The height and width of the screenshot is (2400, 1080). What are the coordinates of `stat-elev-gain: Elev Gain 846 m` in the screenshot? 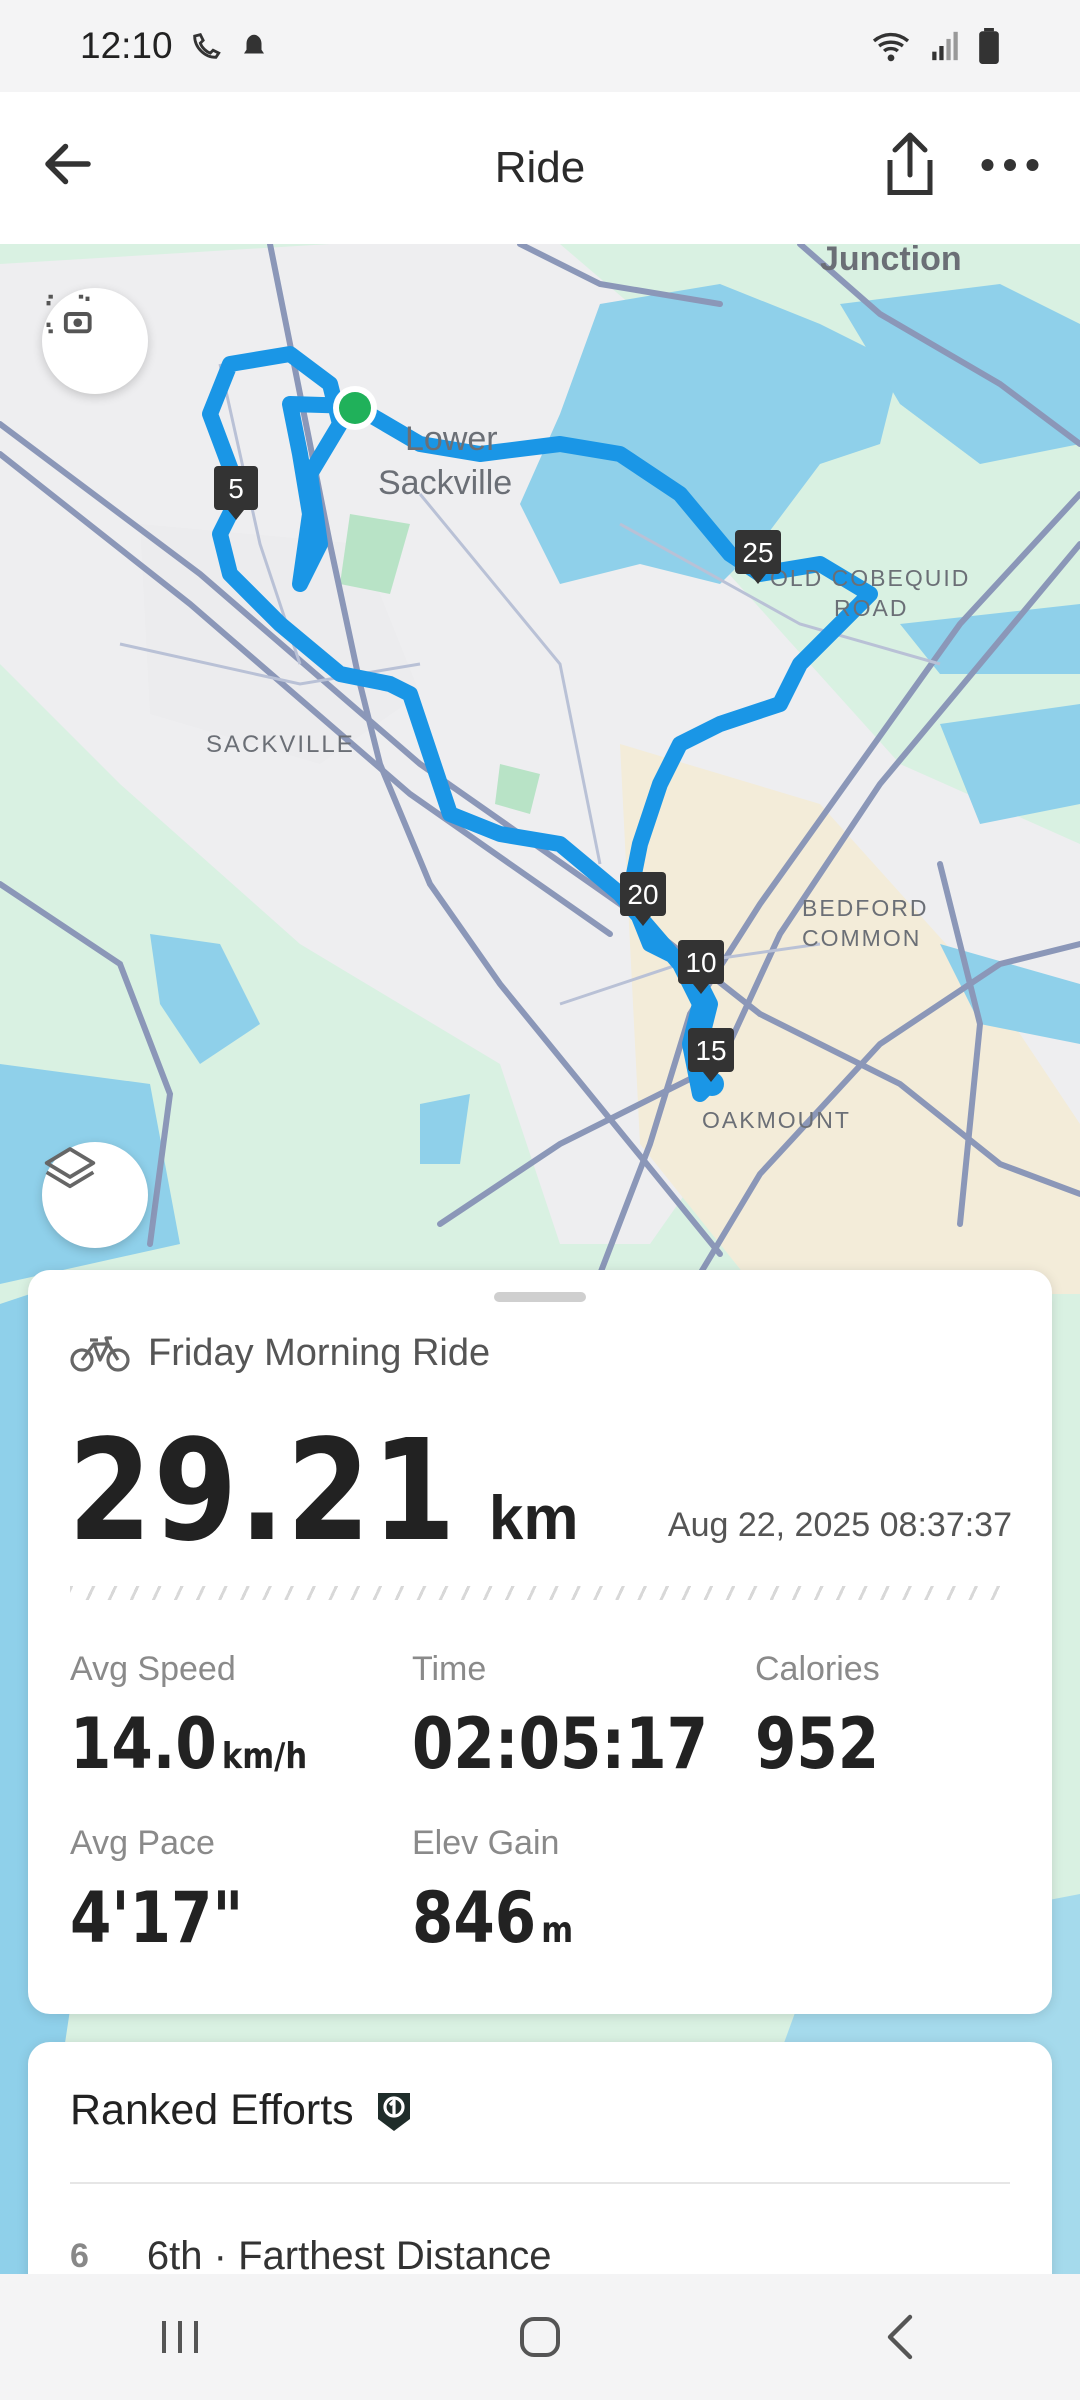 It's located at (507, 1891).